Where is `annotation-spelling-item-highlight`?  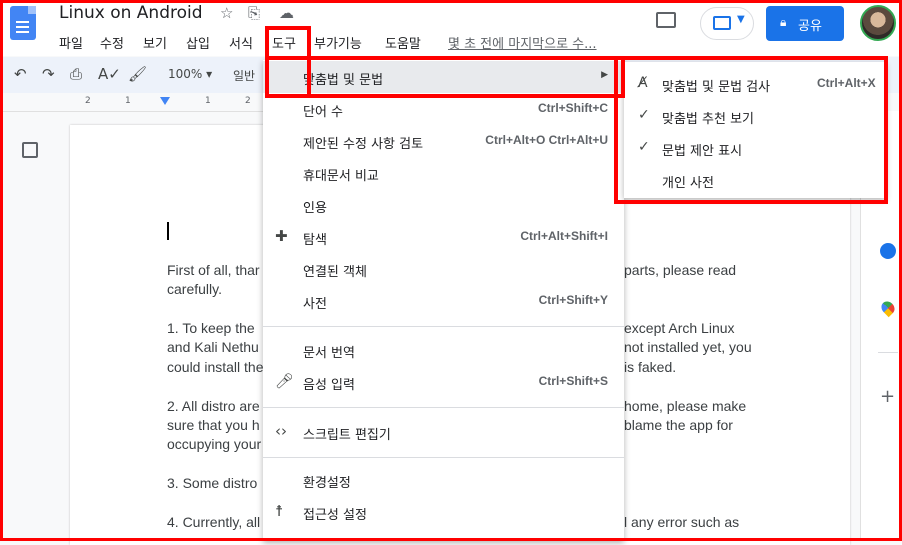
annotation-spelling-item-highlight is located at coordinates (445, 77).